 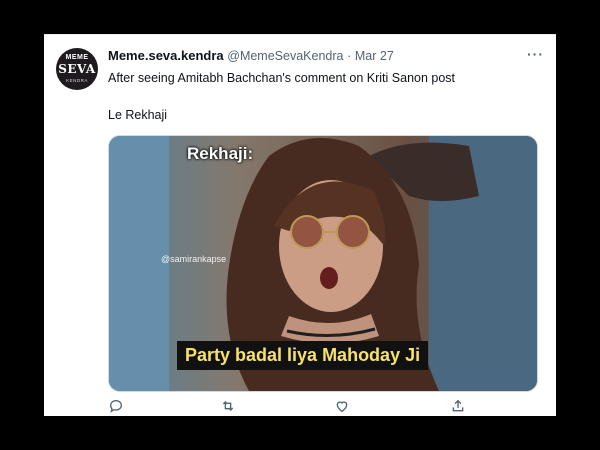 I want to click on divider, so click(x=300, y=34).